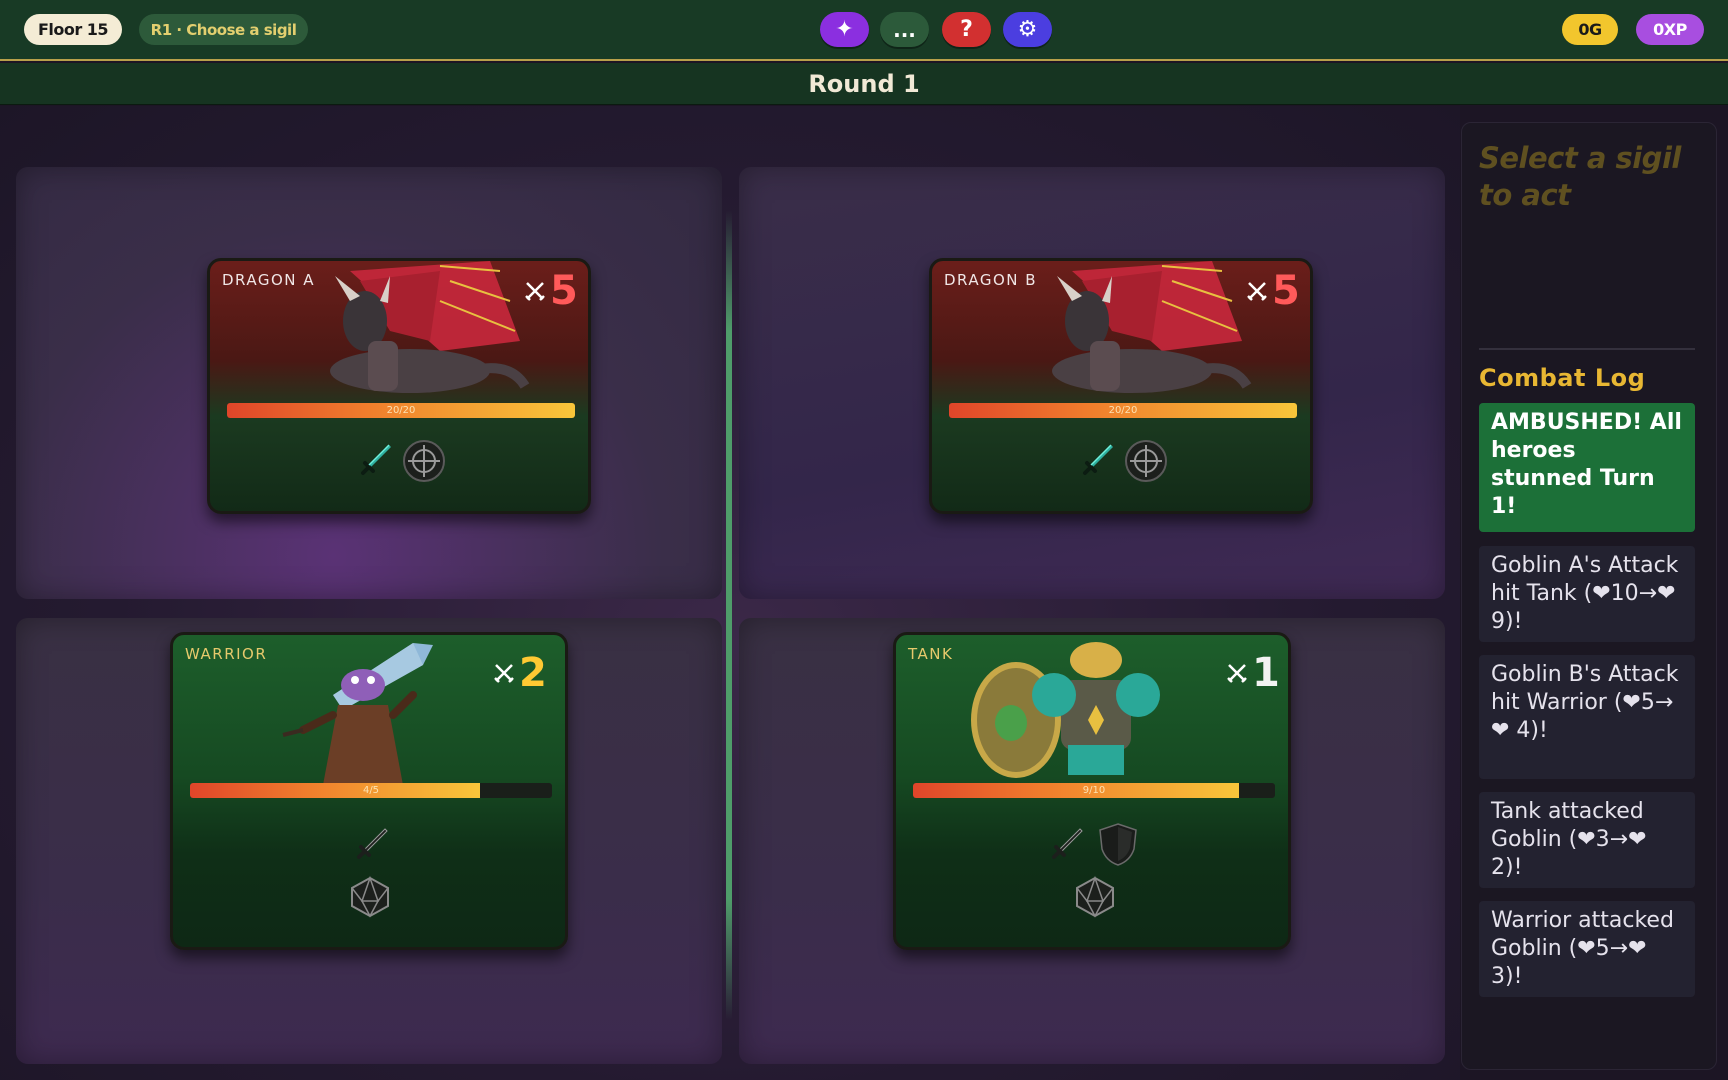 Image resolution: width=1728 pixels, height=1080 pixels. I want to click on gear-icon: ⚙, so click(1027, 29).